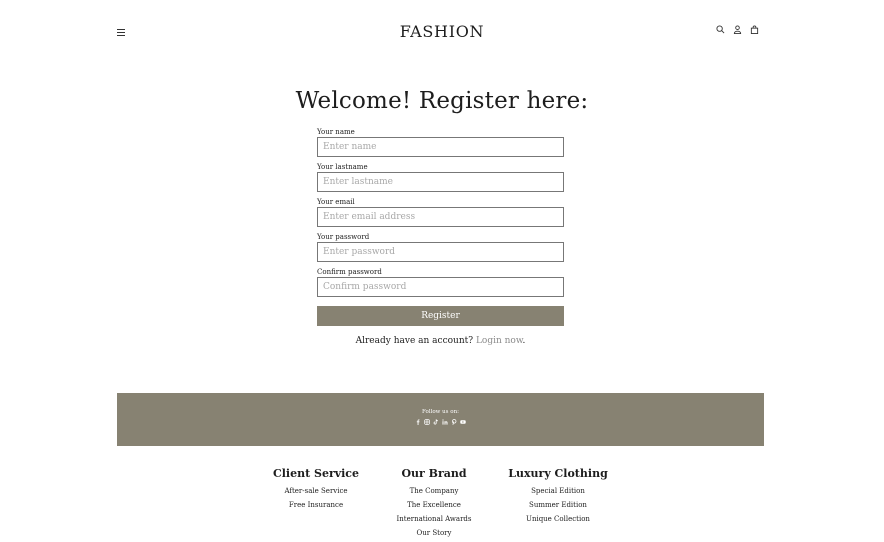 The image size is (884, 542). I want to click on header-icons, so click(737, 29).